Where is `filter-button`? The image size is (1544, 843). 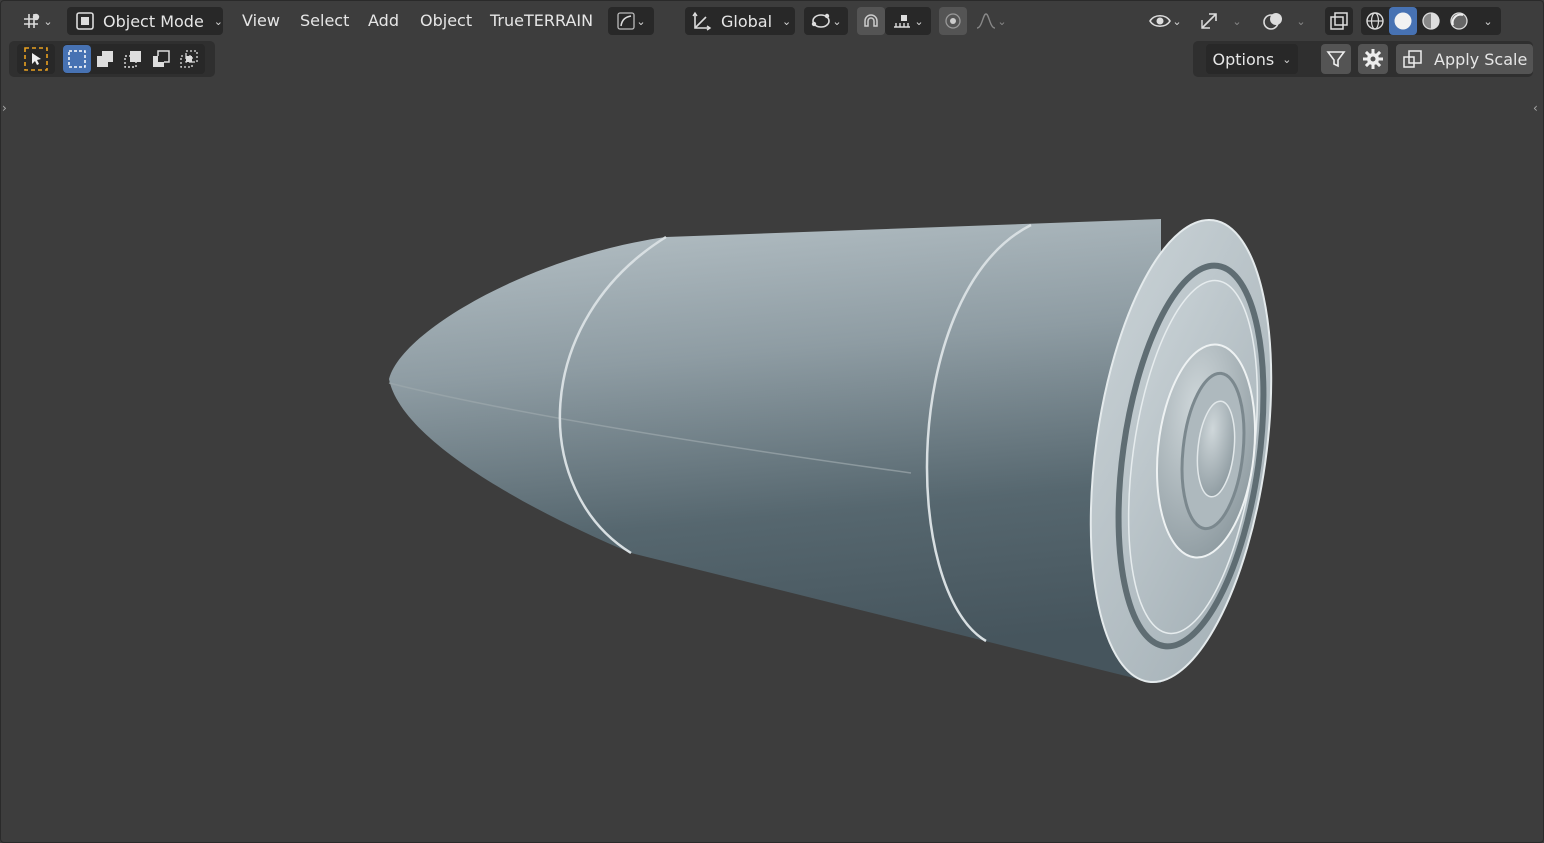
filter-button is located at coordinates (1336, 59).